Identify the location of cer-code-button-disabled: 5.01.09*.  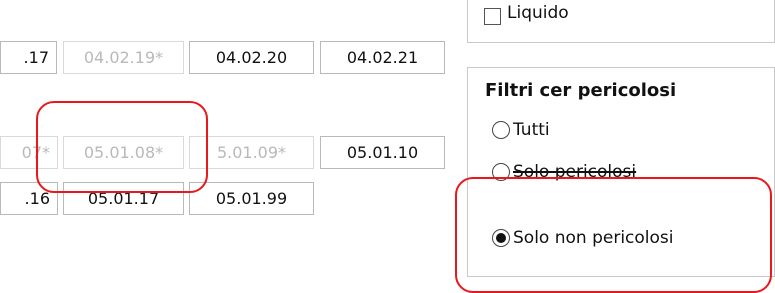
(251, 152).